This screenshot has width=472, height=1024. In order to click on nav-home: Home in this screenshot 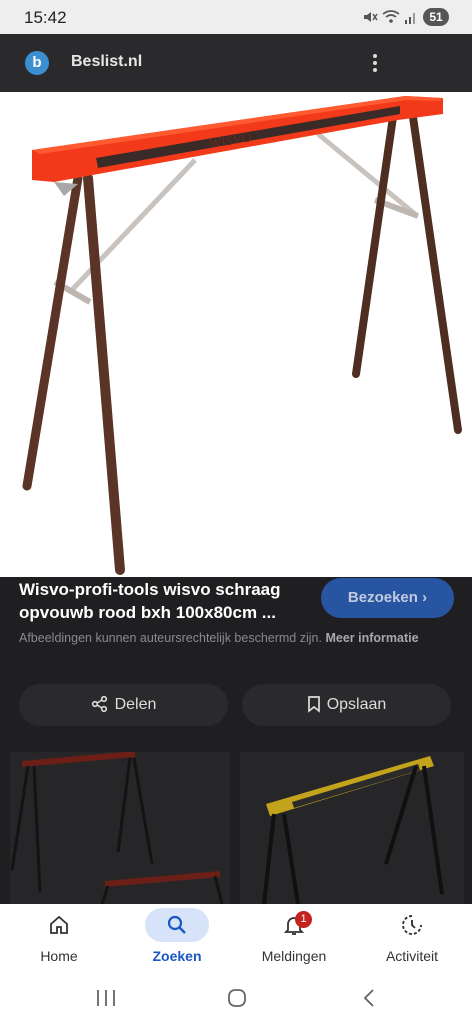, I will do `click(59, 936)`.